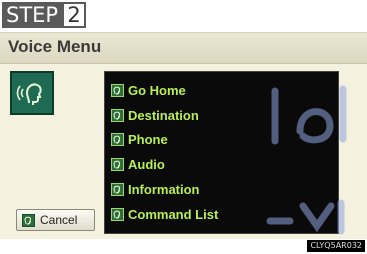 The width and height of the screenshot is (367, 254). I want to click on menu-item-information: Information, so click(164, 189).